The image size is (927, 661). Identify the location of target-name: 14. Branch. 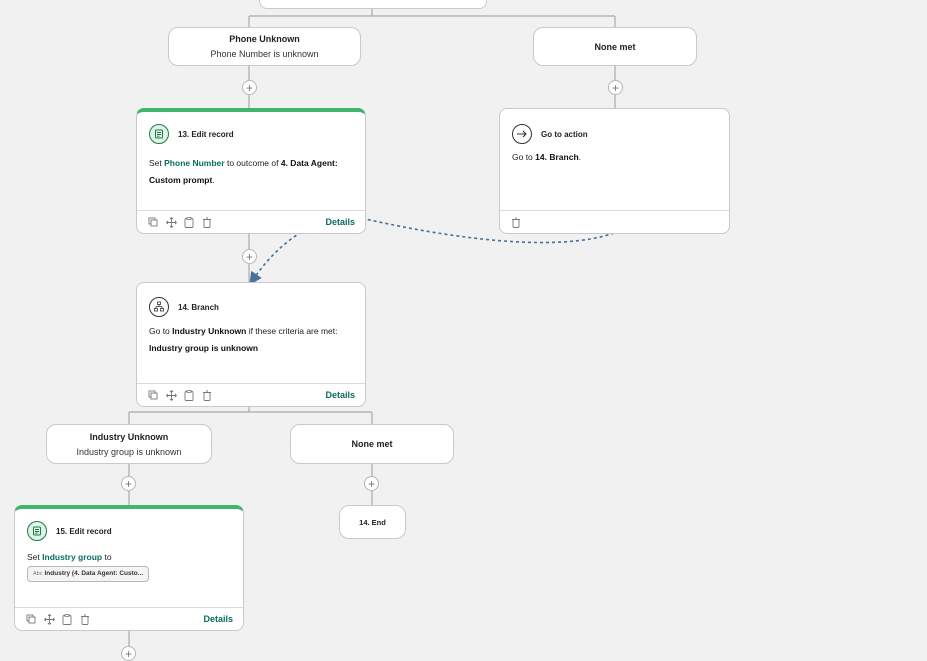
(557, 157).